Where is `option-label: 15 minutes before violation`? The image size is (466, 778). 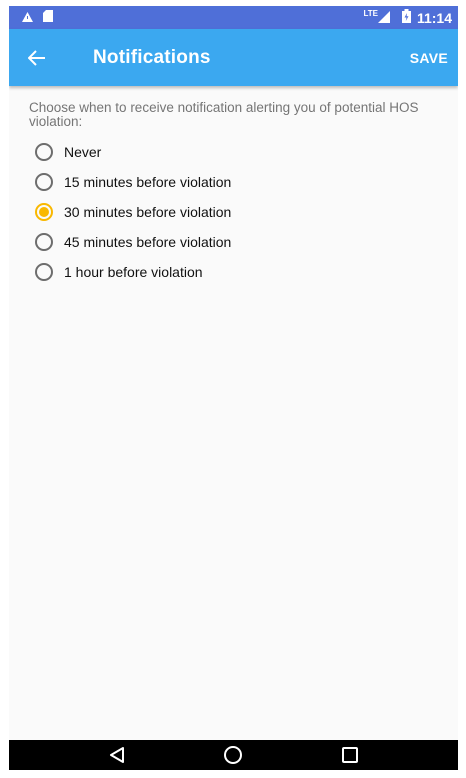
option-label: 15 minutes before violation is located at coordinates (148, 182).